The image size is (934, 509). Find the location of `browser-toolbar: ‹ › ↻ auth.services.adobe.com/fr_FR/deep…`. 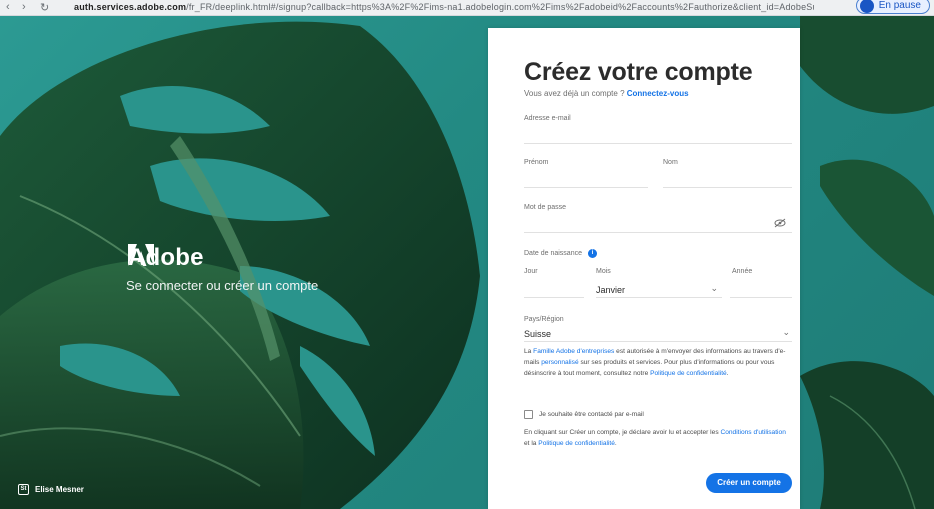

browser-toolbar: ‹ › ↻ auth.services.adobe.com/fr_FR/deep… is located at coordinates (467, 8).